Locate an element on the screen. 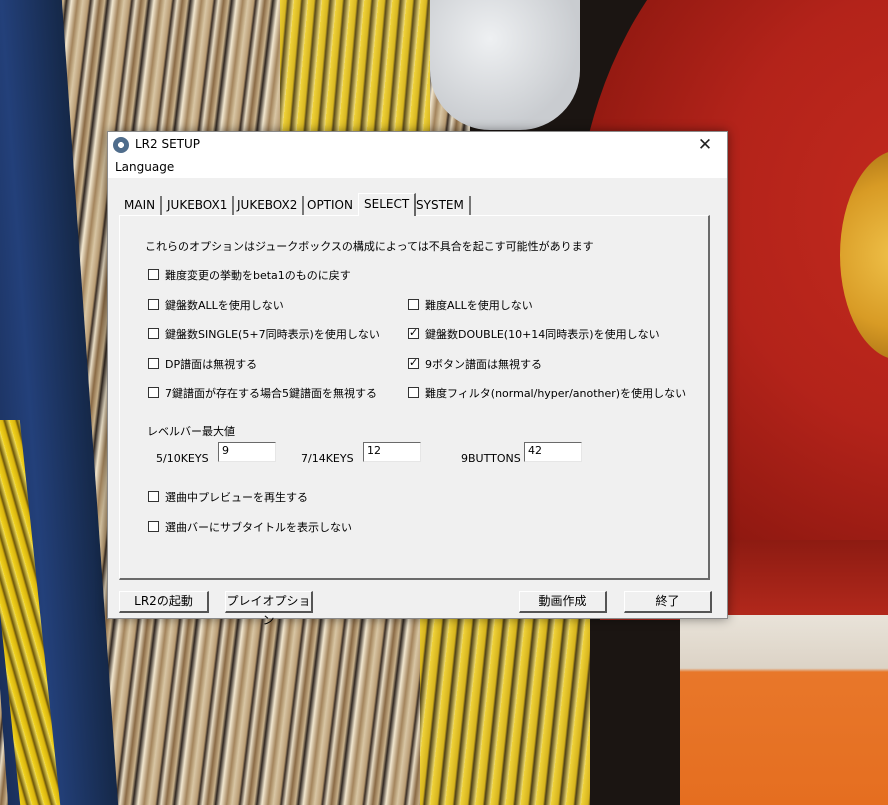 The image size is (888, 805). checkbox-ignore-9button-charts: ✓ is located at coordinates (413, 362).